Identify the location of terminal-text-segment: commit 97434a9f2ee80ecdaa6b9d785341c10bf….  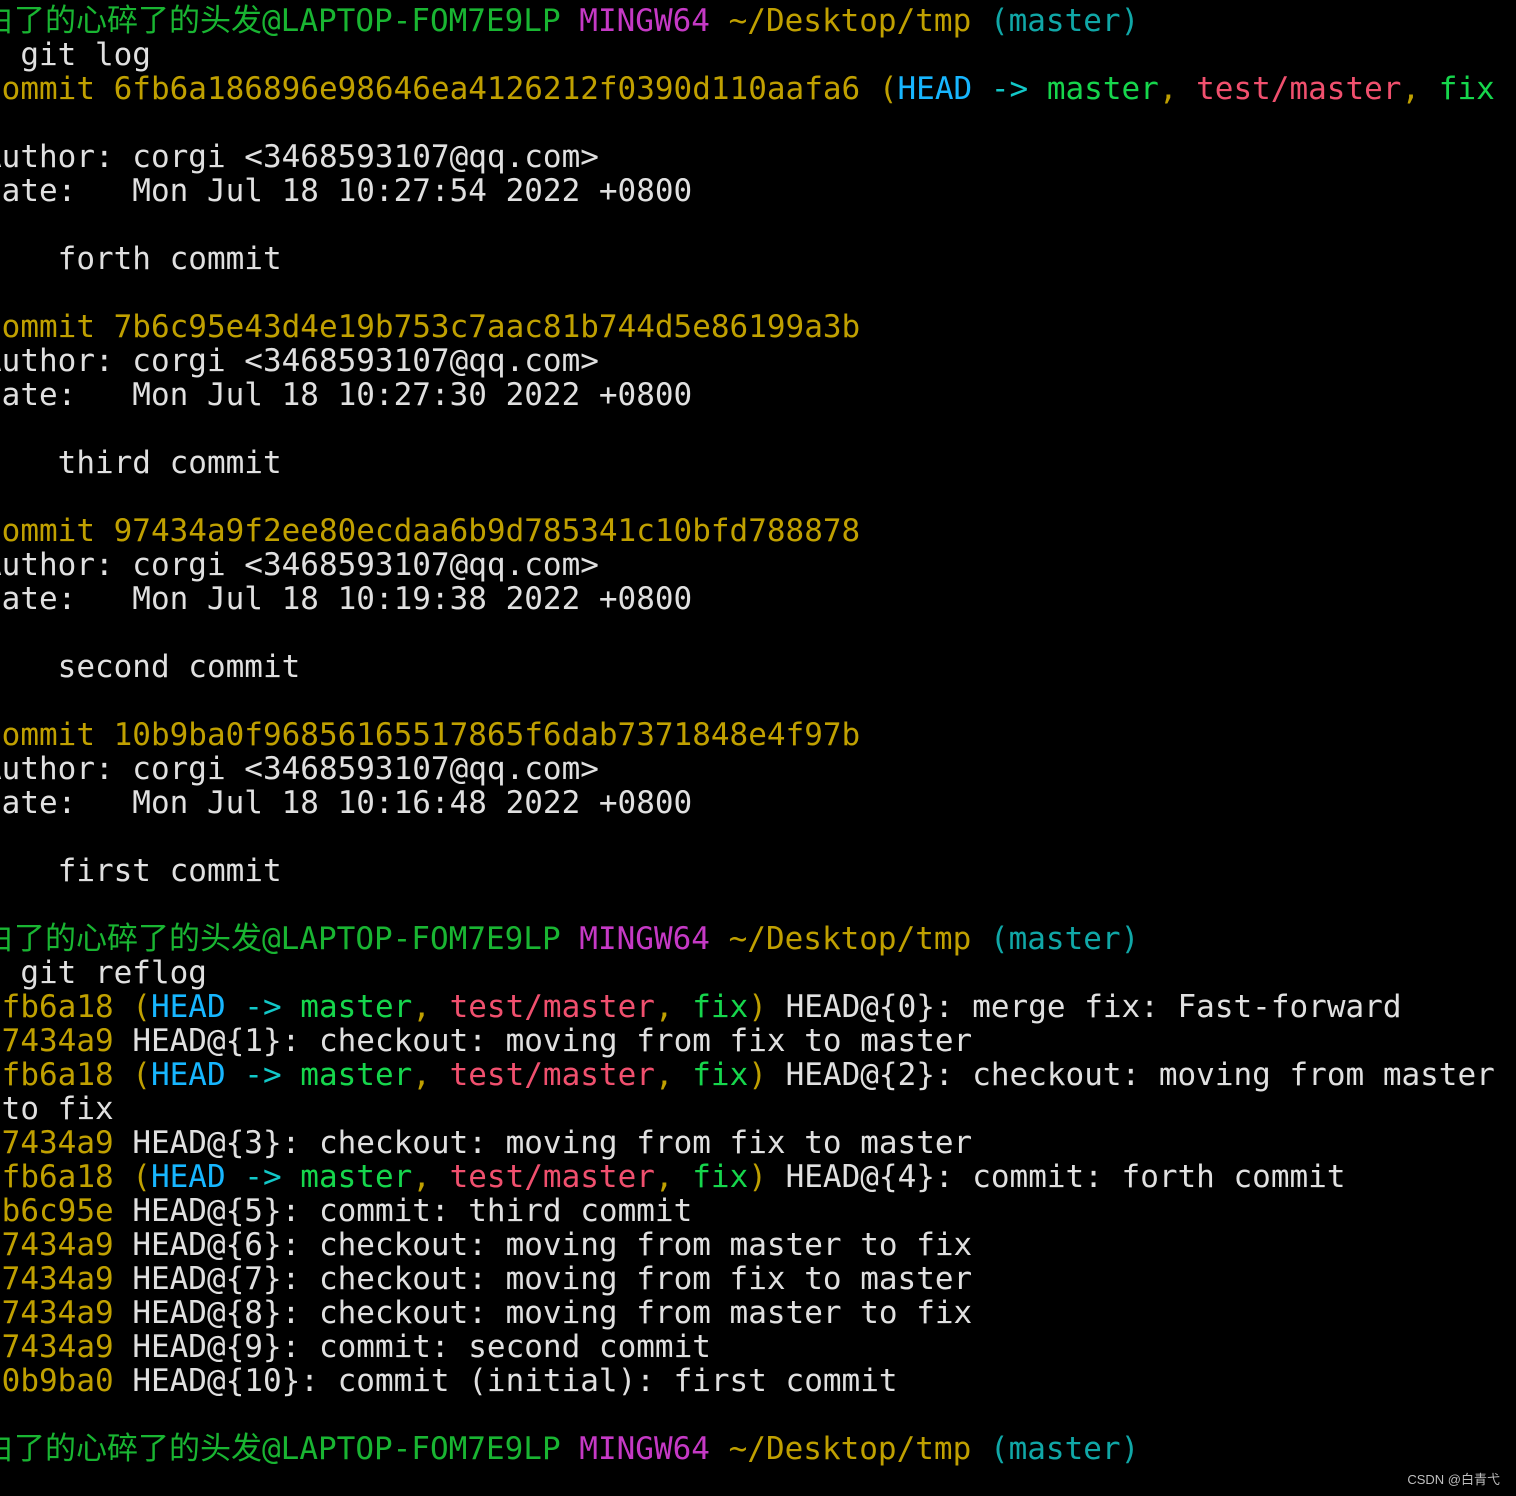
(430, 531).